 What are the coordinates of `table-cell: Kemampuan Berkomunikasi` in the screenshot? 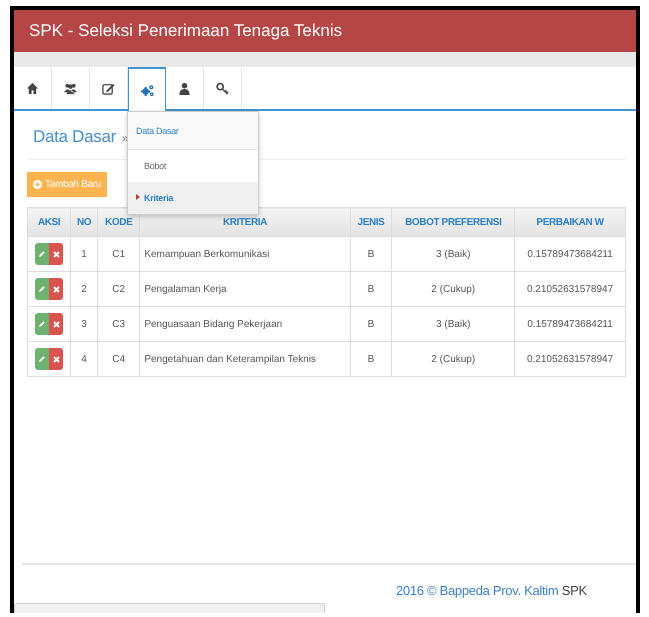 It's located at (245, 254).